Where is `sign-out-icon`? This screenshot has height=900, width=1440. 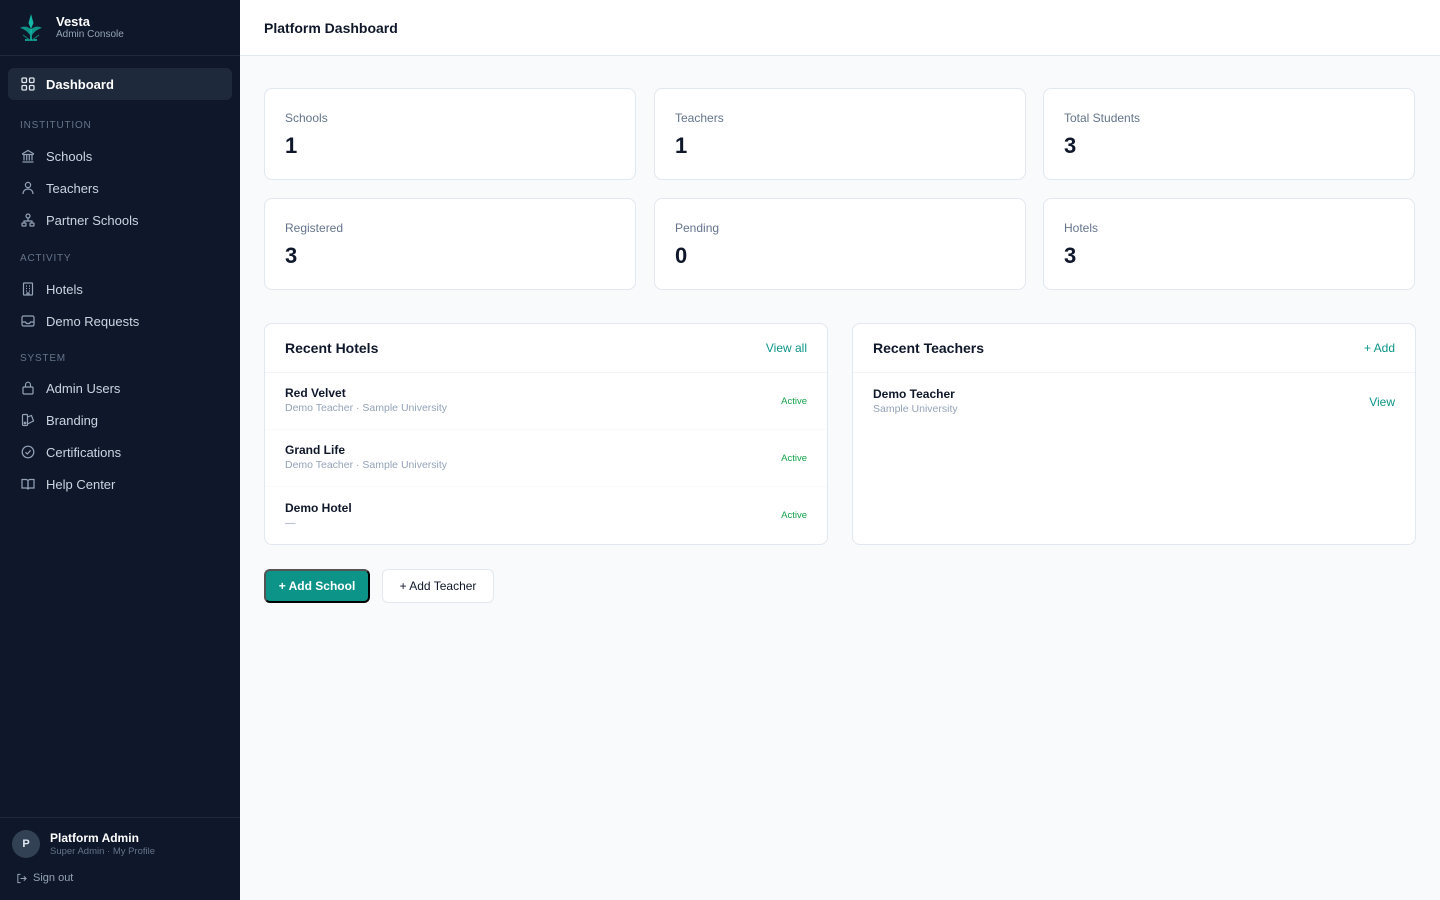
sign-out-icon is located at coordinates (22, 878).